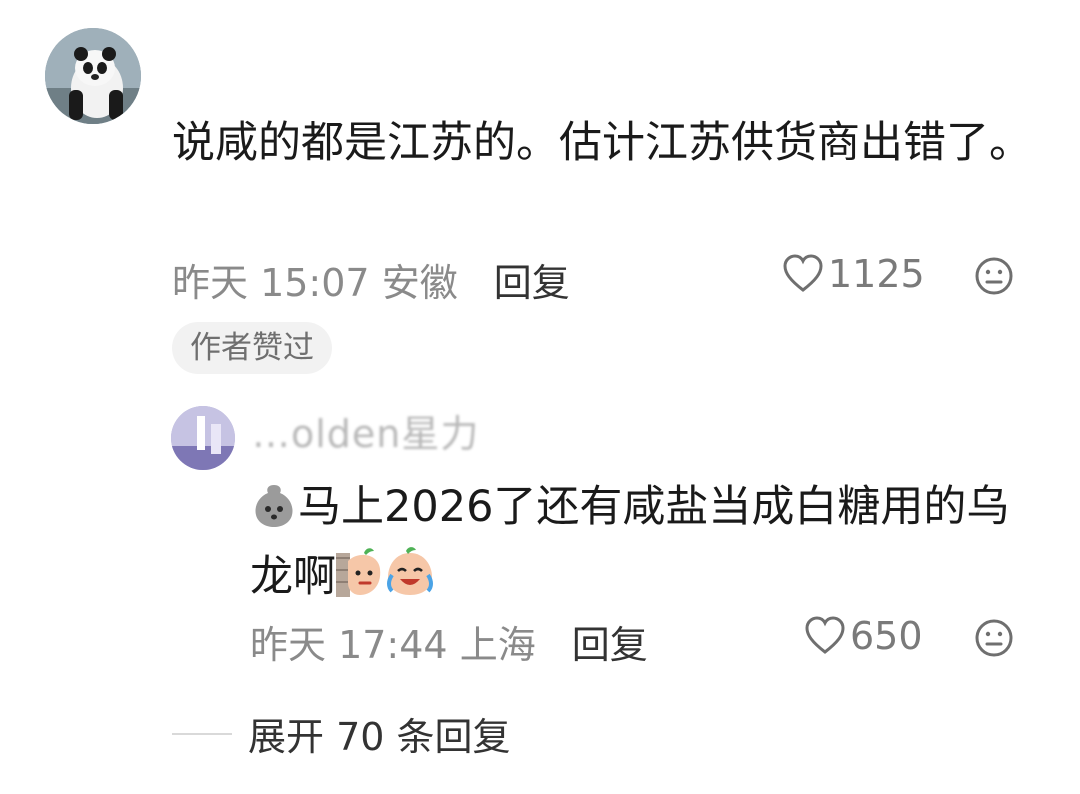  I want to click on commenter-avatar, so click(93, 76).